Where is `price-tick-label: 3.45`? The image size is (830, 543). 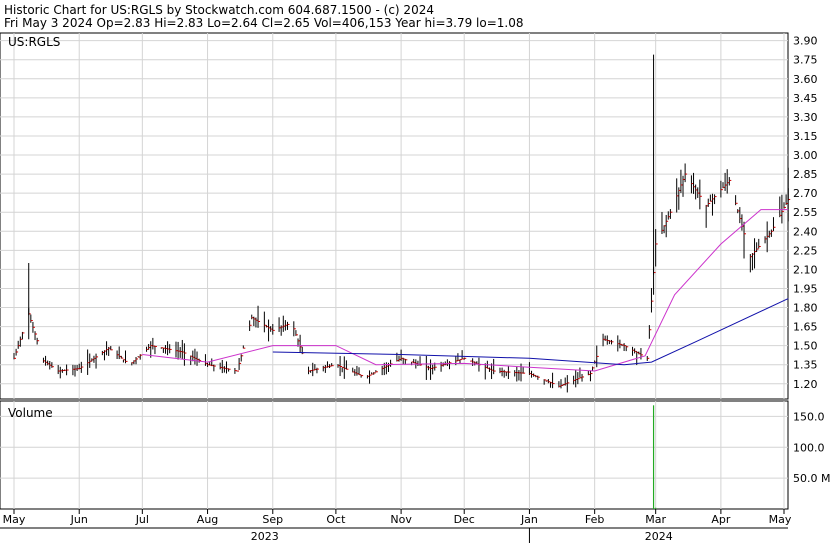
price-tick-label: 3.45 is located at coordinates (805, 98).